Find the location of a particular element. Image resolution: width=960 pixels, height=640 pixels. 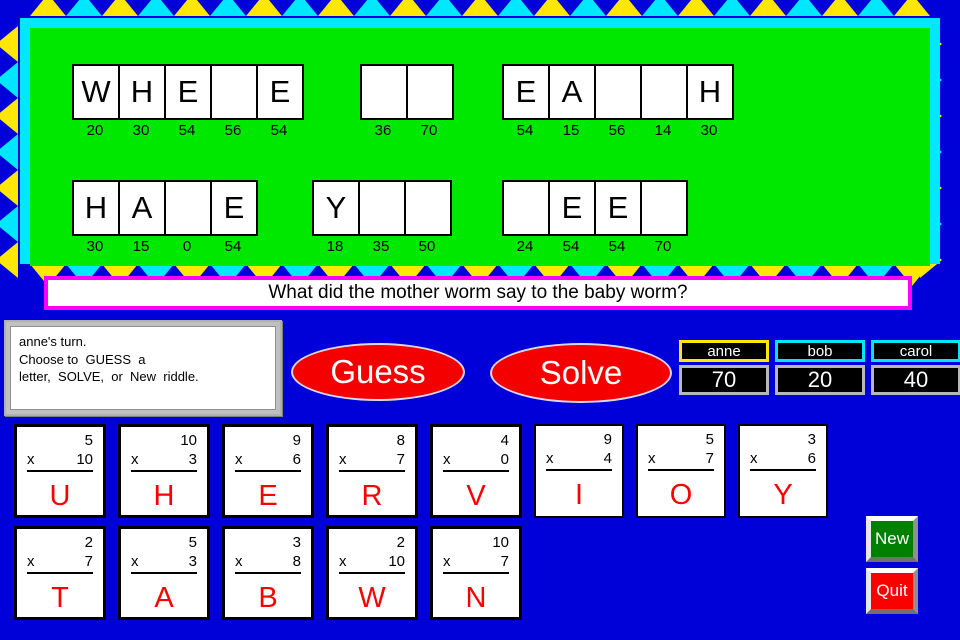

player-score: 70 is located at coordinates (724, 380).